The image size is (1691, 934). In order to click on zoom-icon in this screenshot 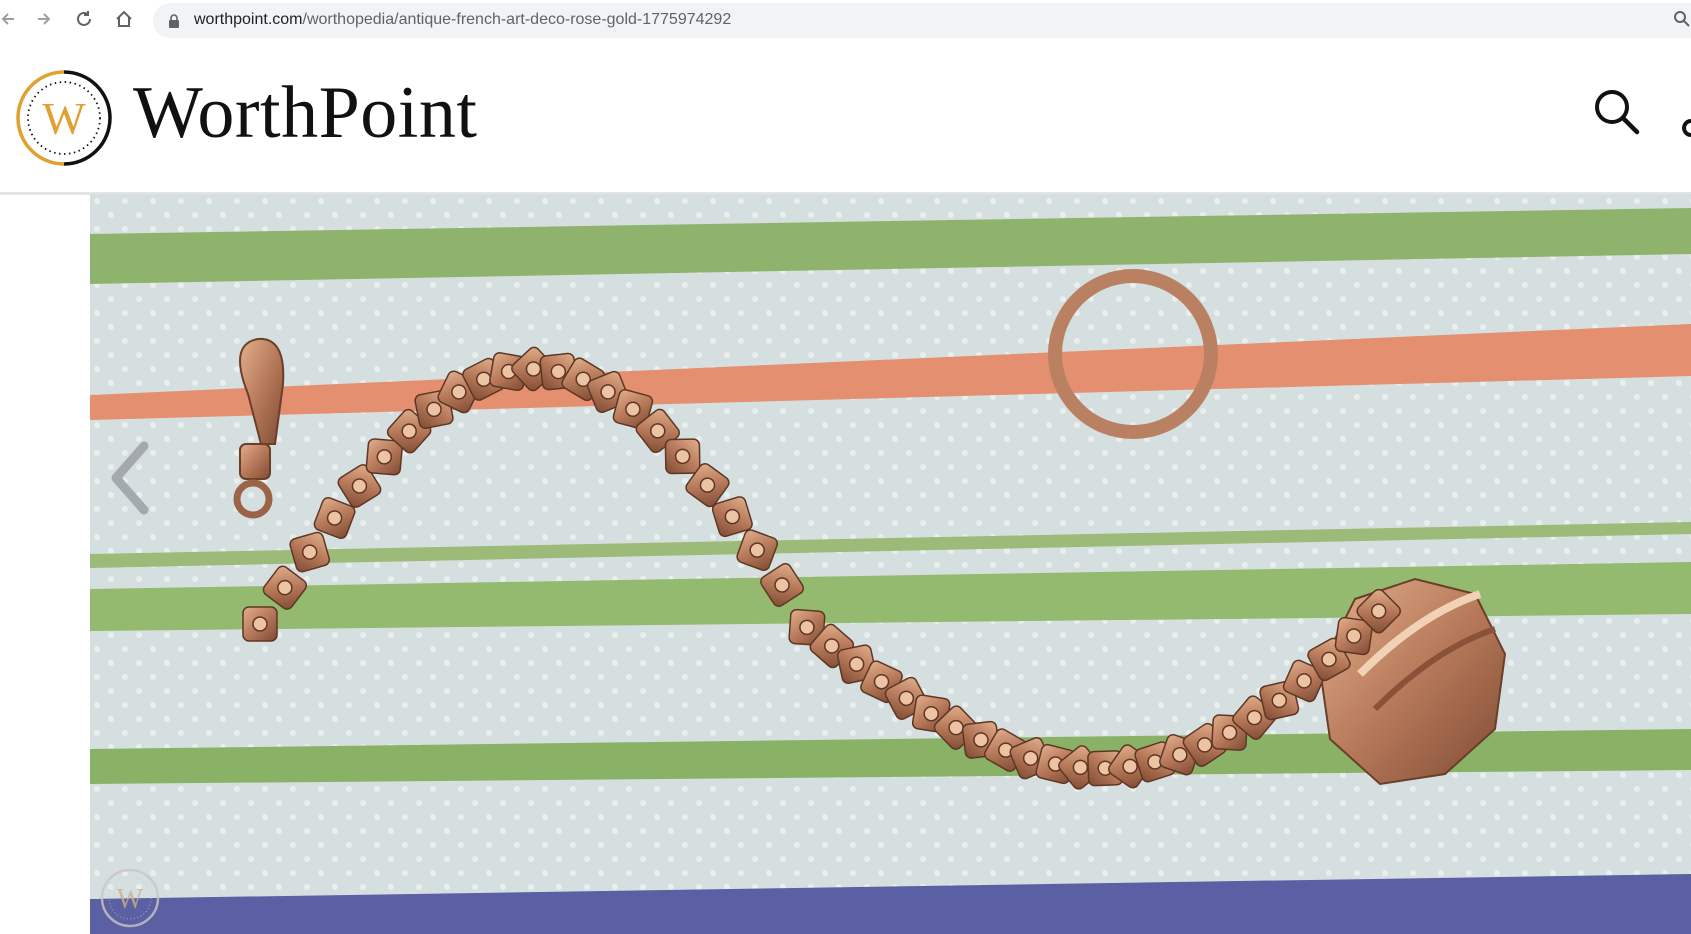, I will do `click(1682, 19)`.